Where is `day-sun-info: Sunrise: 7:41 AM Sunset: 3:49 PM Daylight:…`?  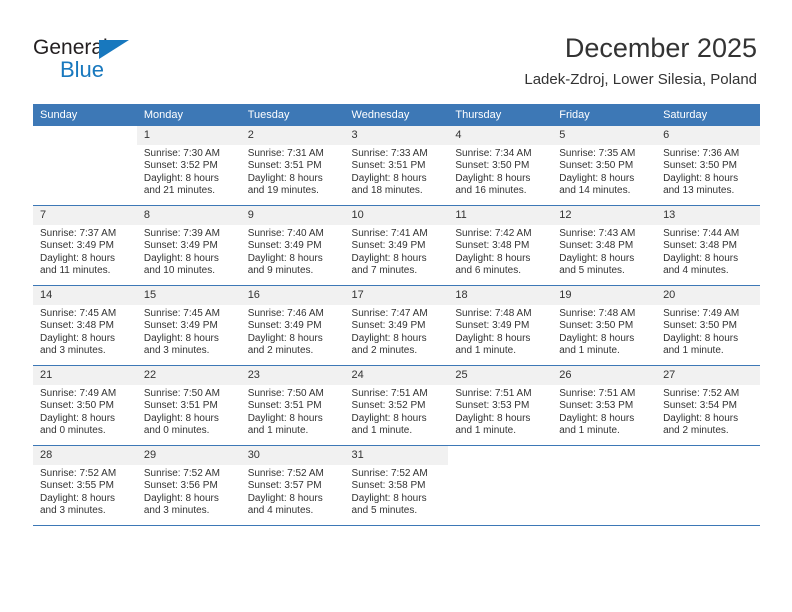 day-sun-info: Sunrise: 7:41 AM Sunset: 3:49 PM Daylight:… is located at coordinates (397, 251).